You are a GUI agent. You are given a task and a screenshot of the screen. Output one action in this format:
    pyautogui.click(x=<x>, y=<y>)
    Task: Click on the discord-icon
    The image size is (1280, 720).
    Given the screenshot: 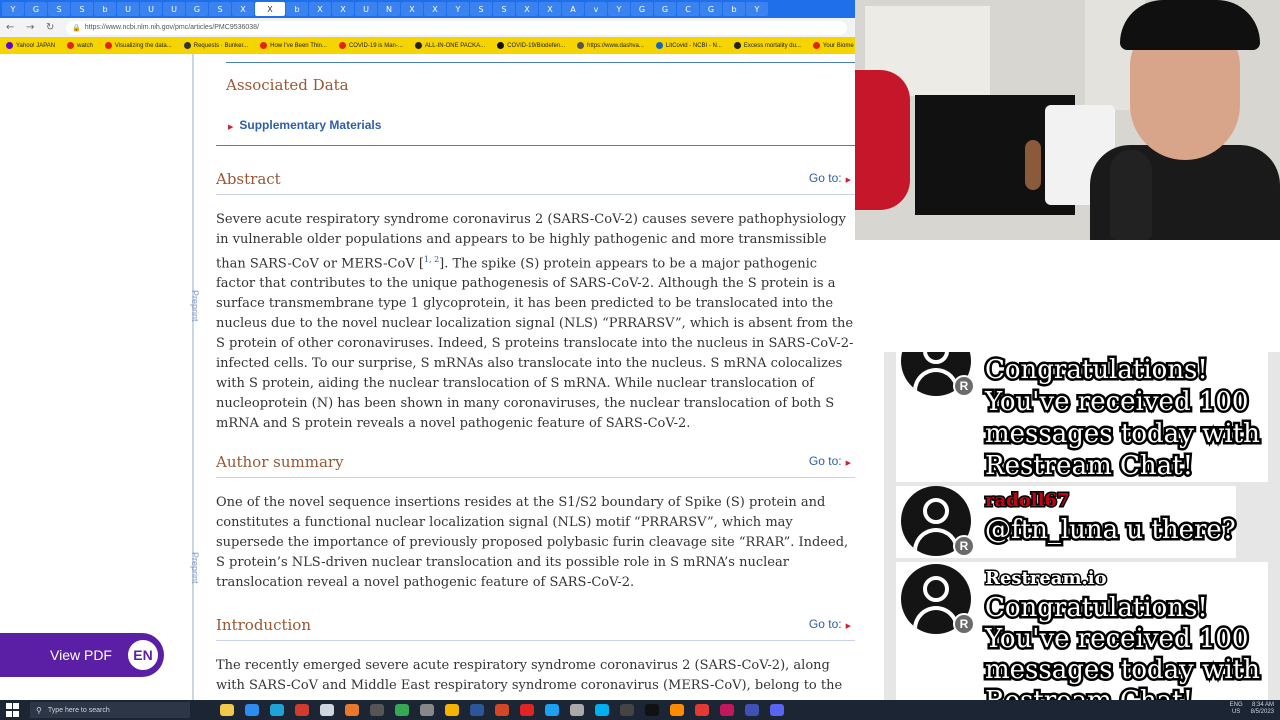 What is the action you would take?
    pyautogui.click(x=777, y=710)
    